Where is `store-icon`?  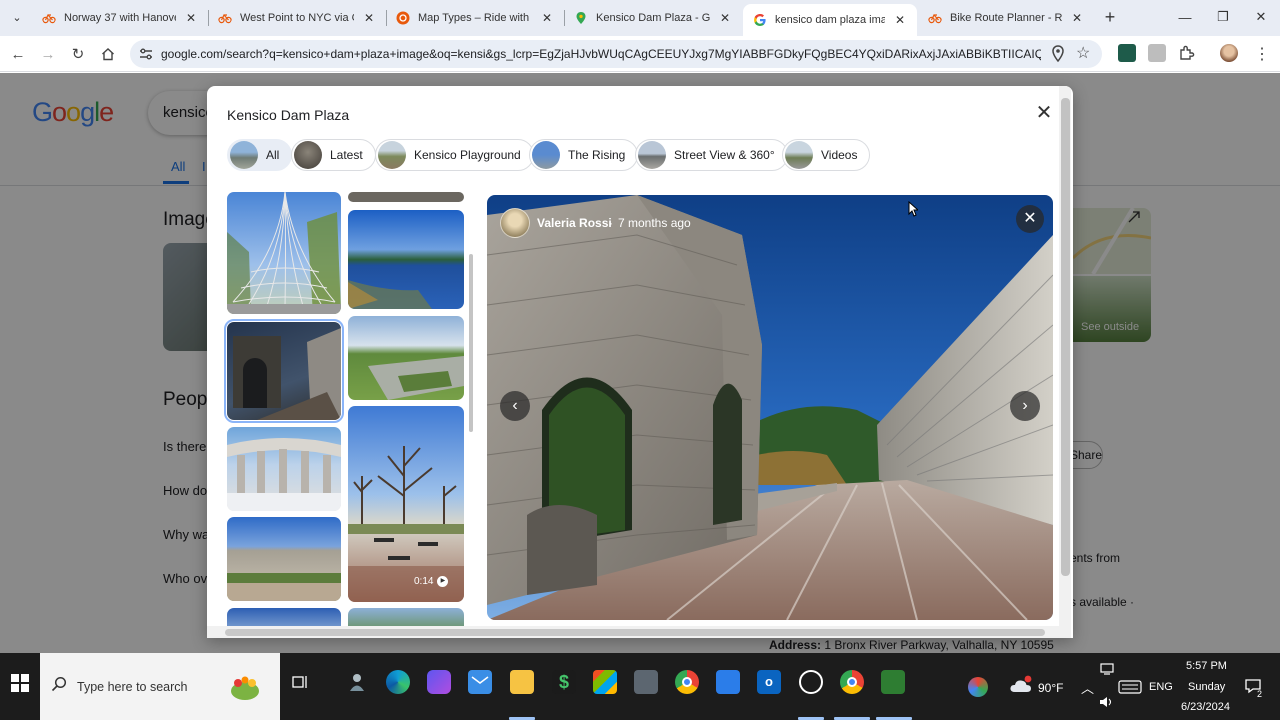 store-icon is located at coordinates (605, 682).